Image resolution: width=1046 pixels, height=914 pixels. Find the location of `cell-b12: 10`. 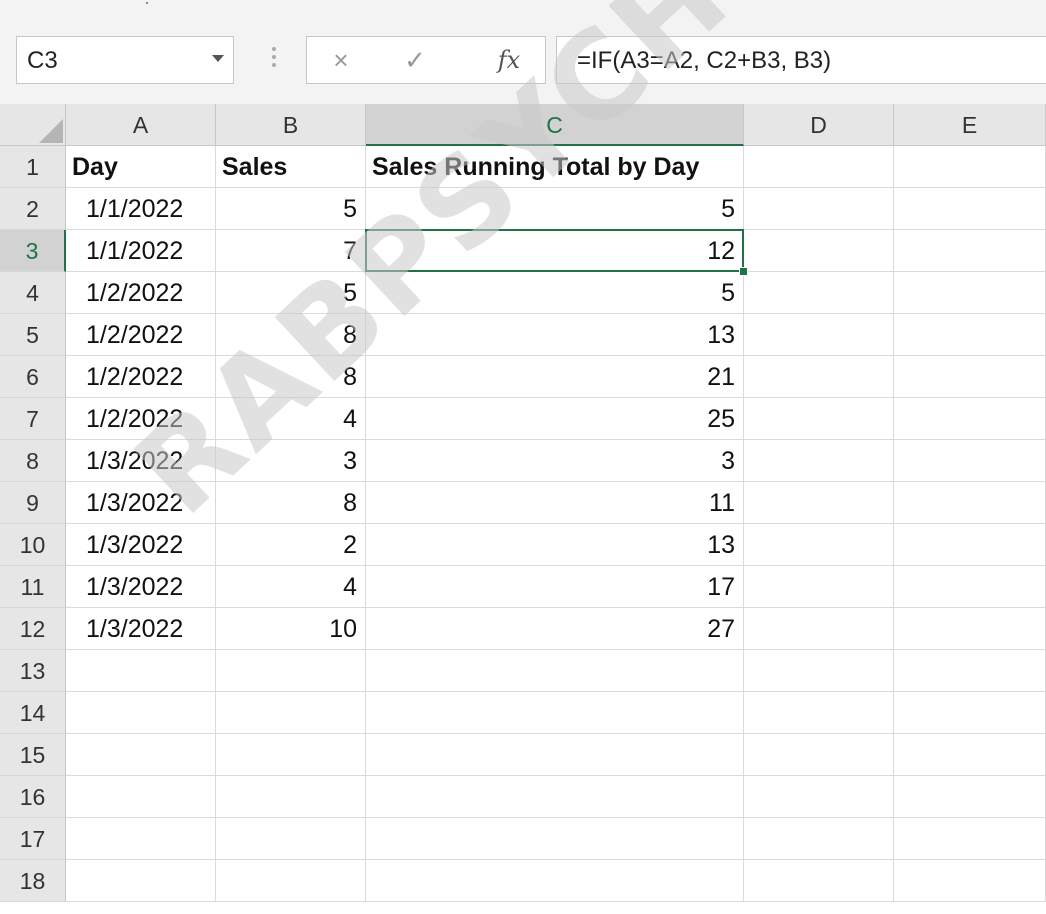

cell-b12: 10 is located at coordinates (291, 629).